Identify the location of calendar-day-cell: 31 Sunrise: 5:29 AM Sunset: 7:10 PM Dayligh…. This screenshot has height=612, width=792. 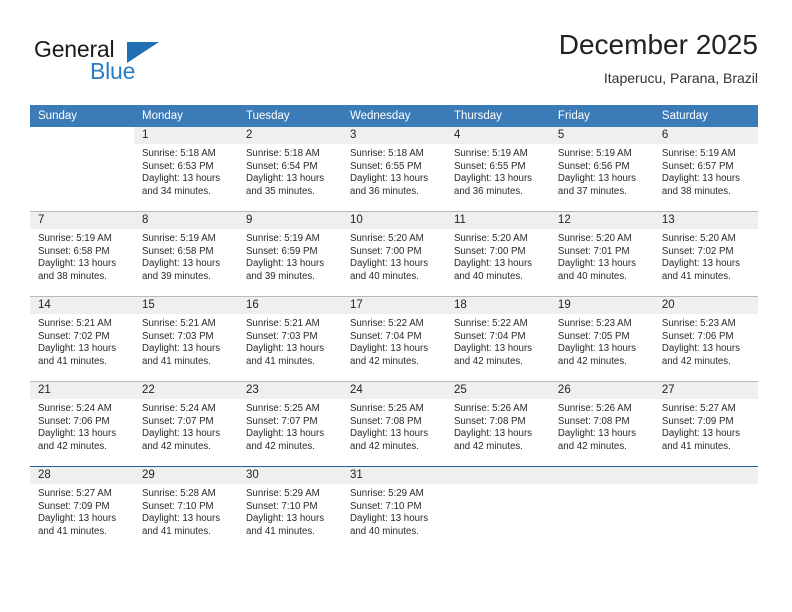
(393, 508).